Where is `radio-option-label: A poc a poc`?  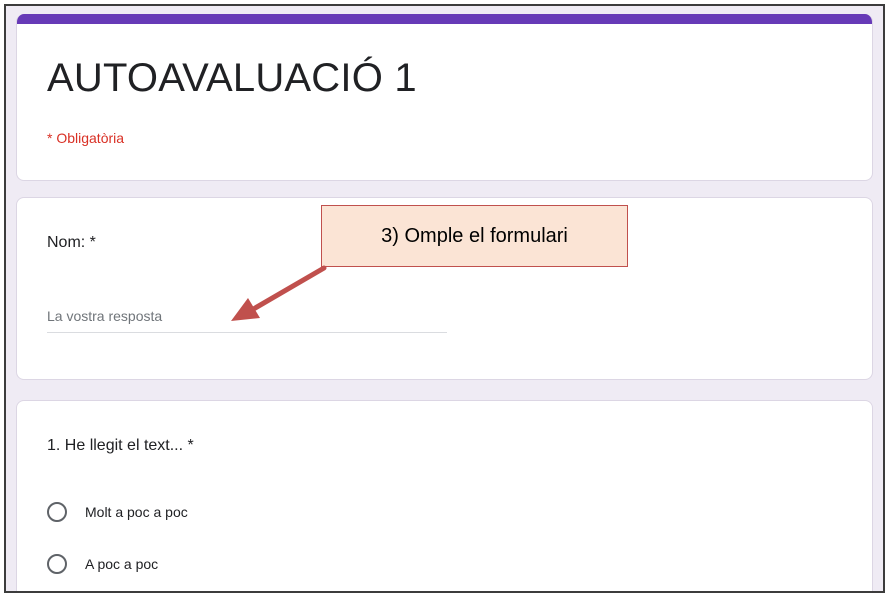
radio-option-label: A poc a poc is located at coordinates (122, 564).